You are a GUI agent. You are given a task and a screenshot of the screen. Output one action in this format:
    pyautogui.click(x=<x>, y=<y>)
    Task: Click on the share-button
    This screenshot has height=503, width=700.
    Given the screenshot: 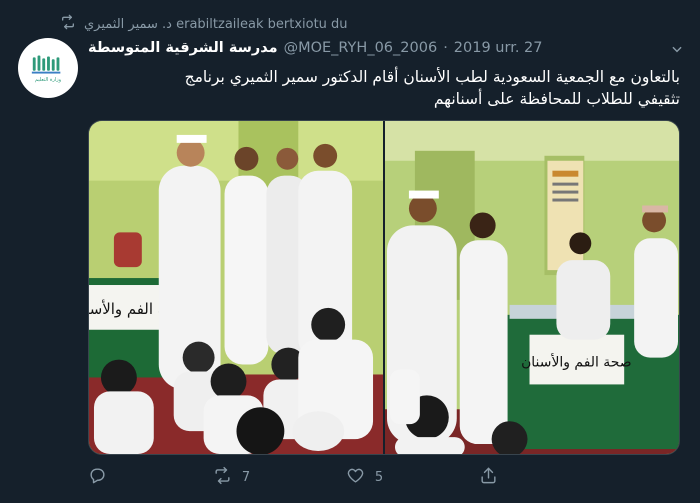 What is the action you would take?
    pyautogui.click(x=493, y=477)
    